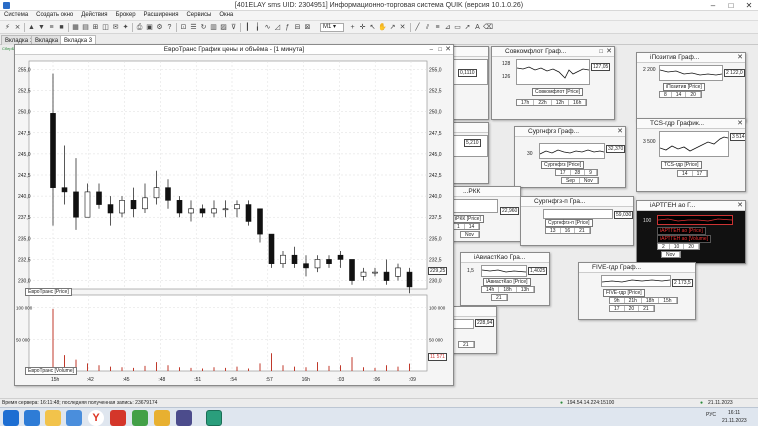 Image resolution: width=758 pixels, height=426 pixels. Describe the element at coordinates (94, 15) in the screenshot. I see `menu-actions: Действия` at that location.